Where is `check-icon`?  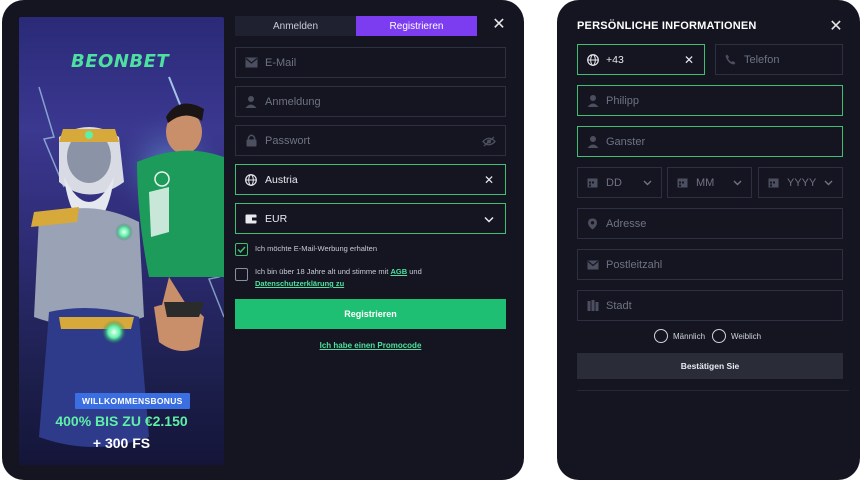
check-icon is located at coordinates (241, 249).